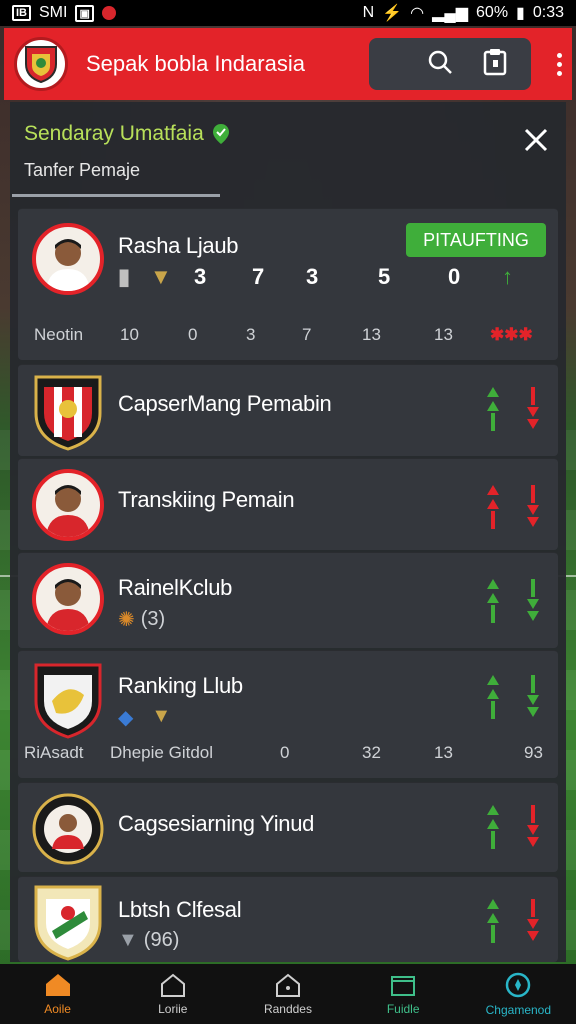  I want to click on clock: 0:33, so click(548, 12).